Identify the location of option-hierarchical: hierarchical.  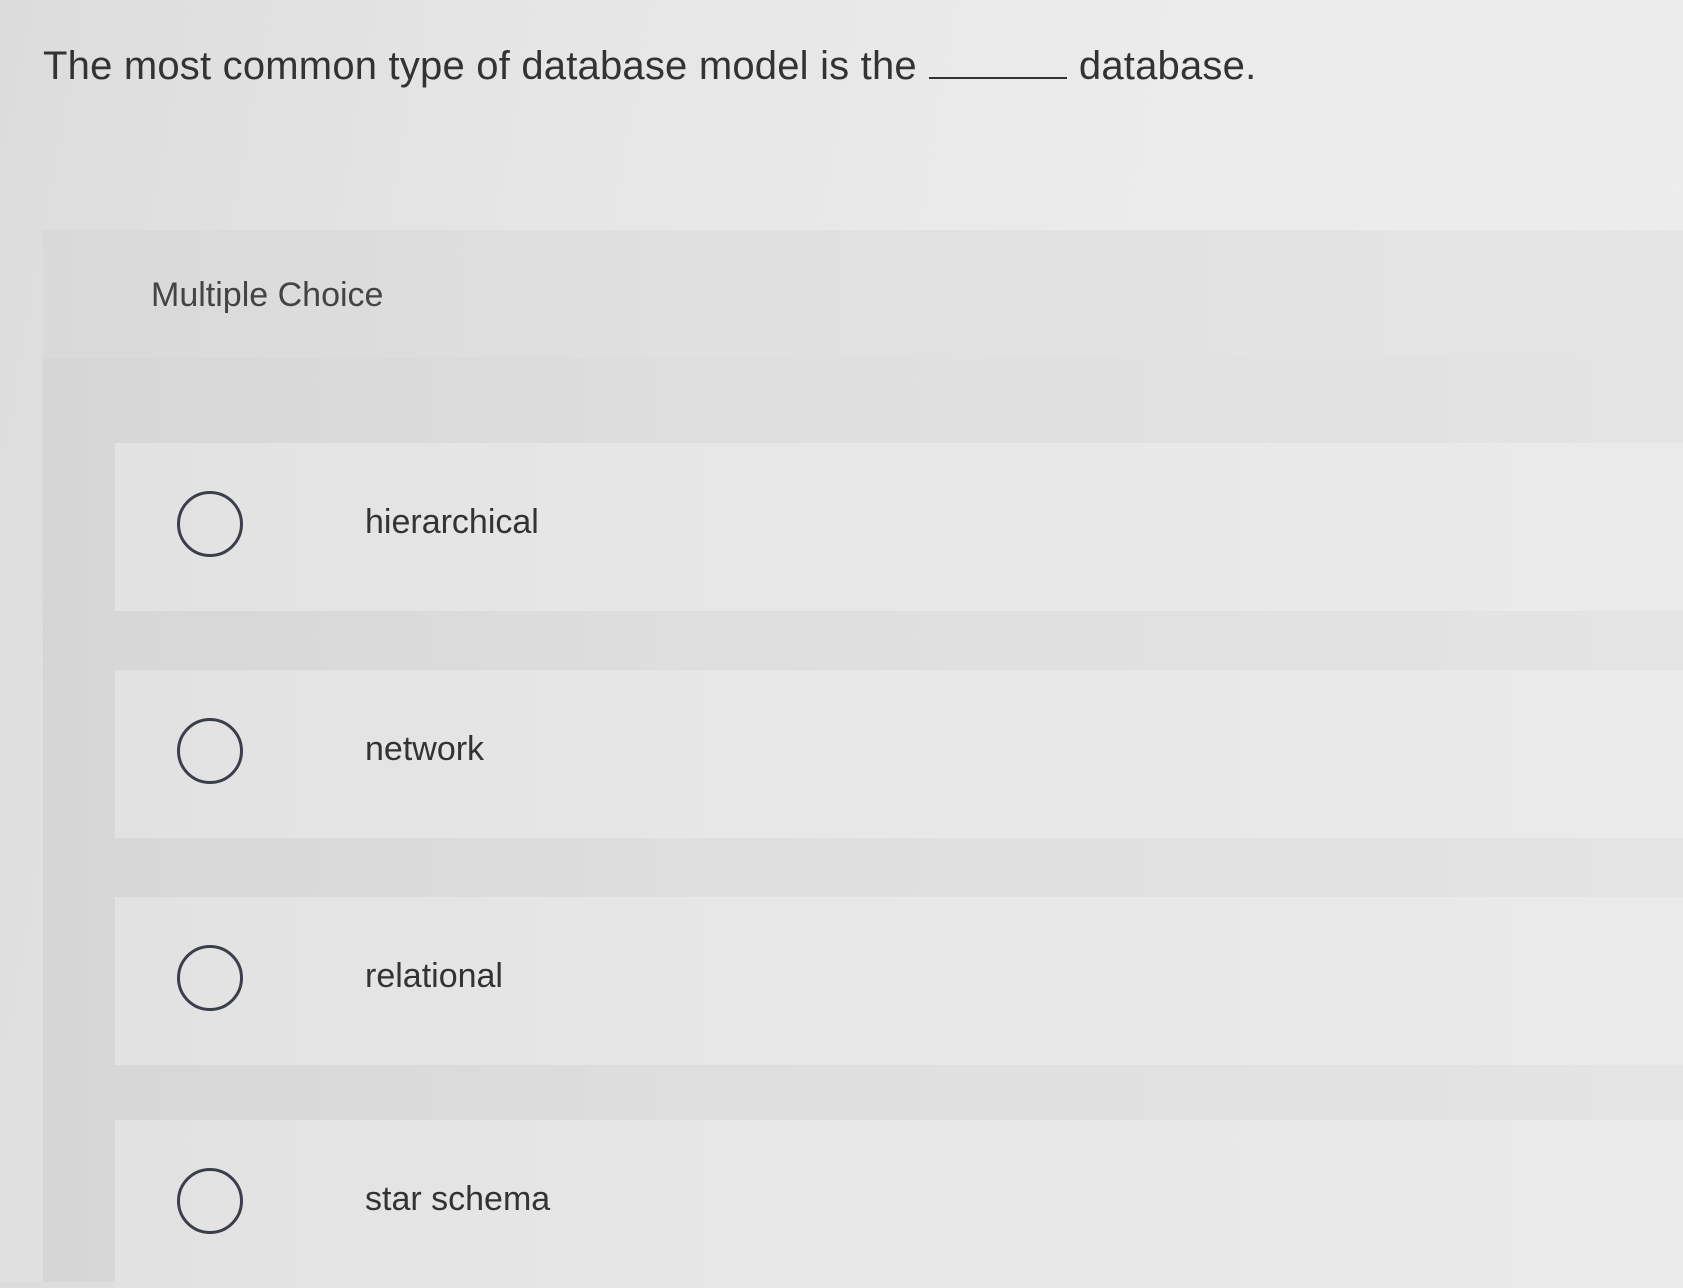
(899, 527).